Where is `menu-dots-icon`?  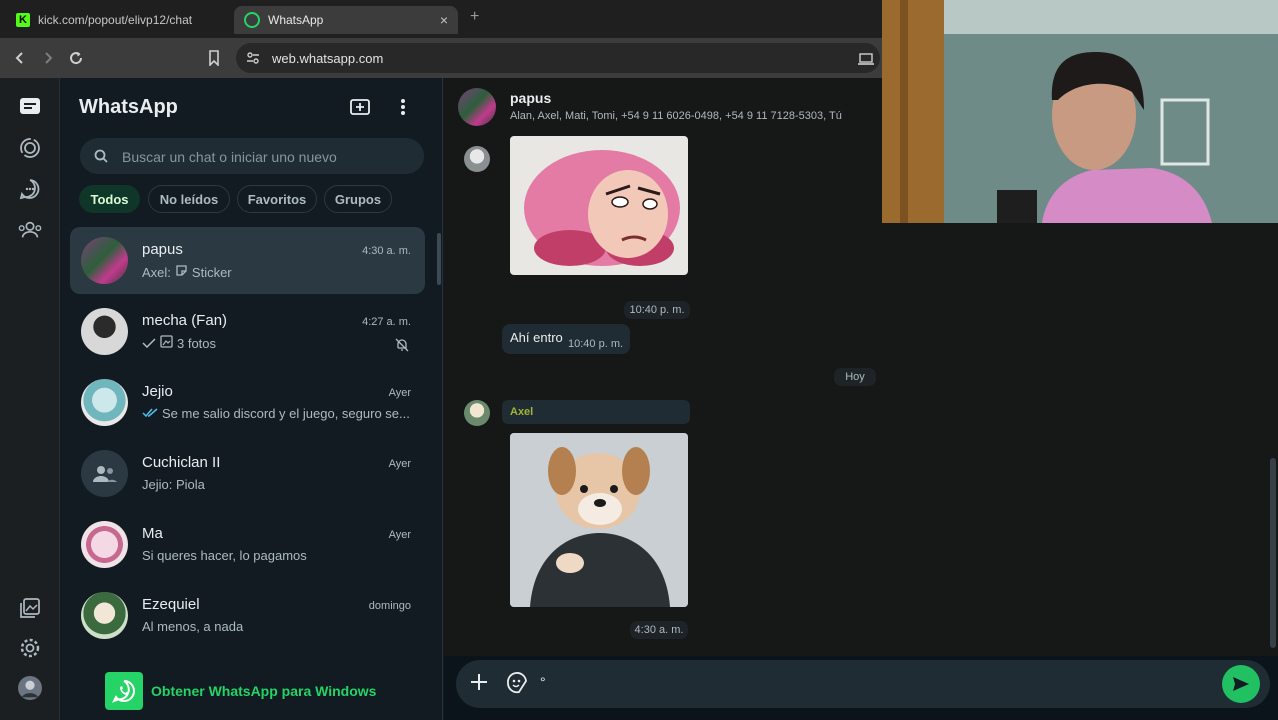 menu-dots-icon is located at coordinates (403, 109).